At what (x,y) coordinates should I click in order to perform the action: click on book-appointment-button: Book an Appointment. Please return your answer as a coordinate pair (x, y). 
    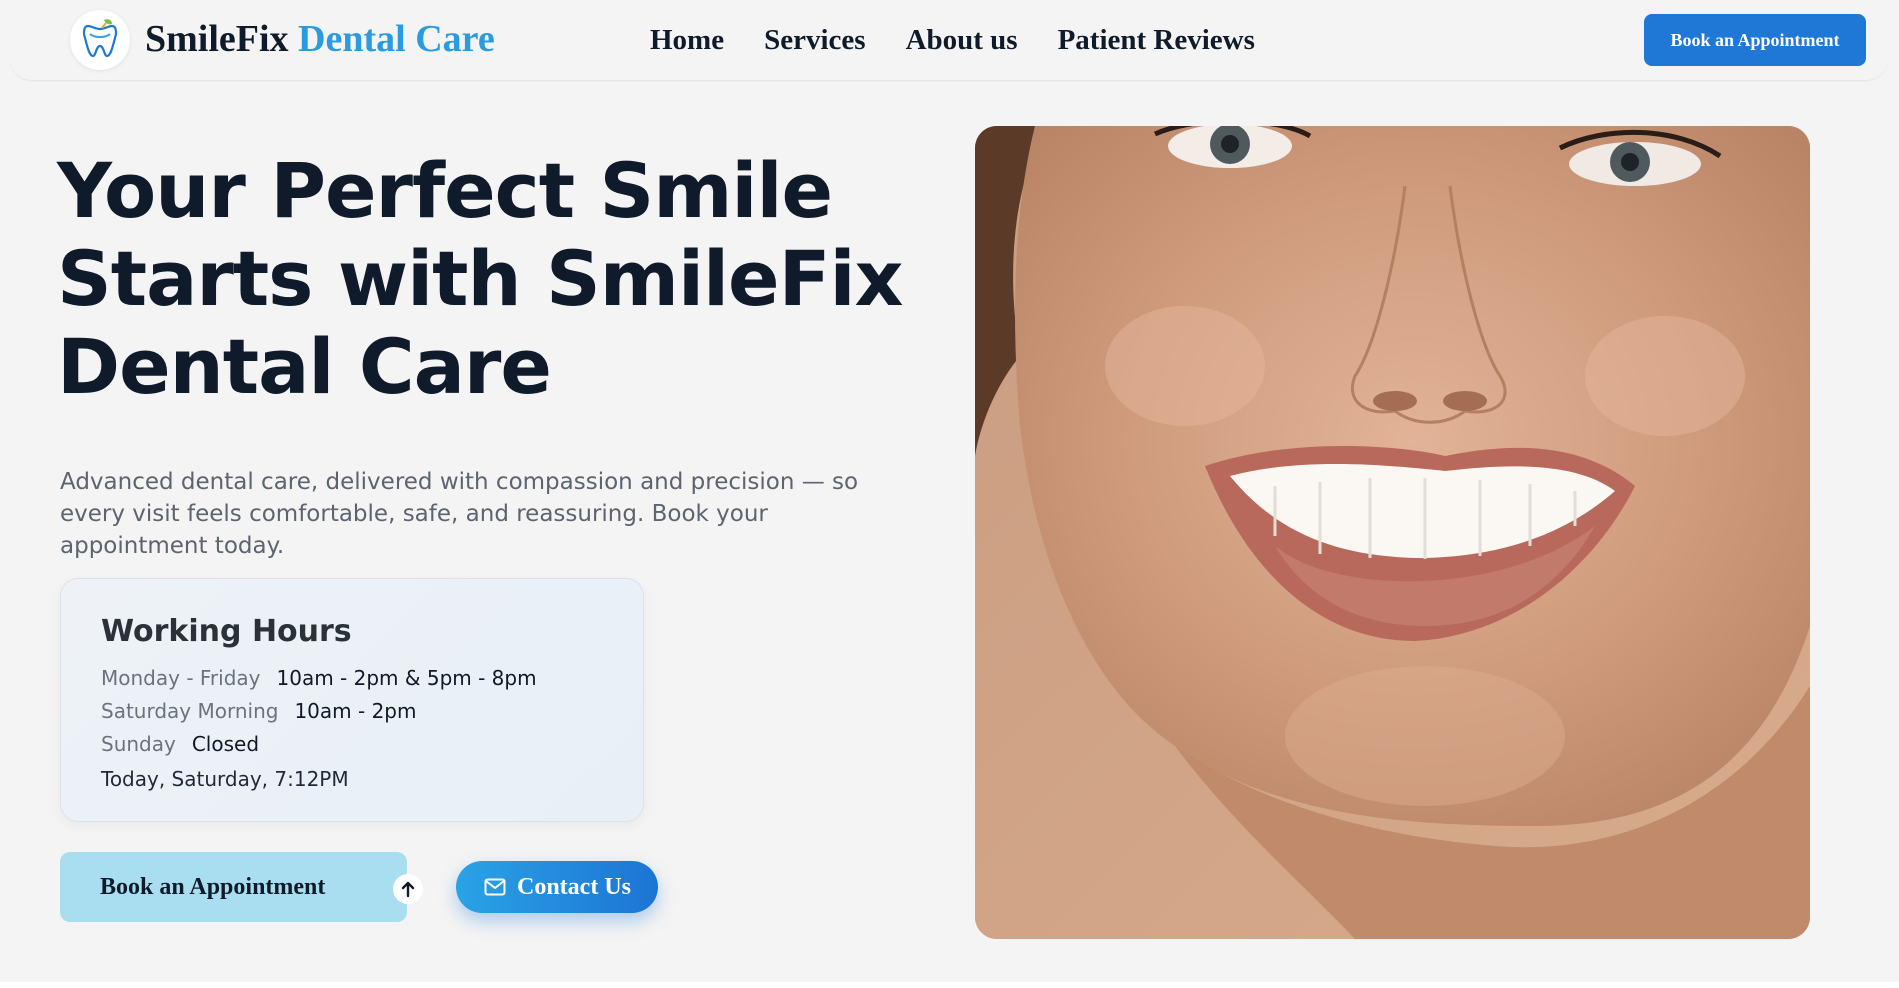
    Looking at the image, I should click on (241, 887).